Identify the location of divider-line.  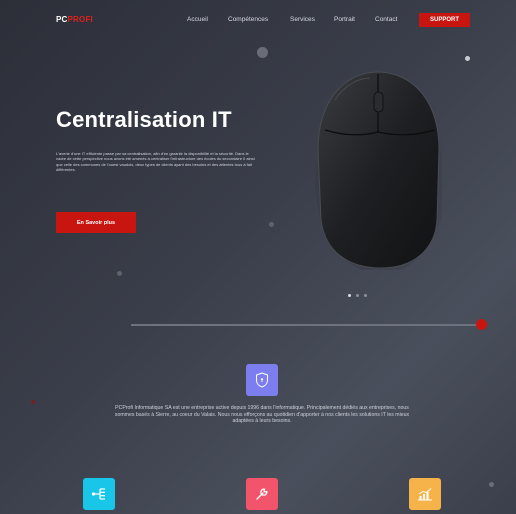
(306, 325).